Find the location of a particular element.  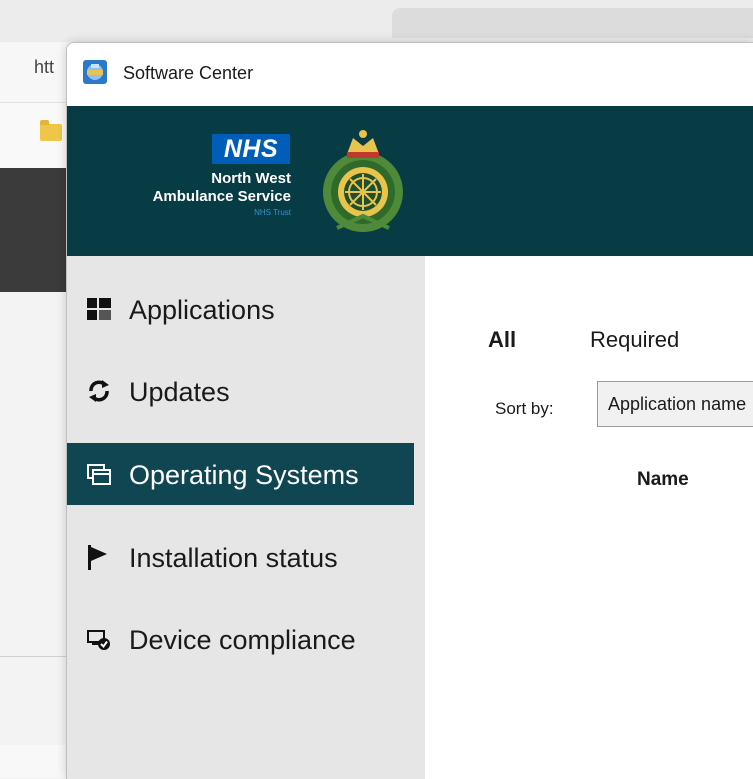

refresh-icon is located at coordinates (99, 391).